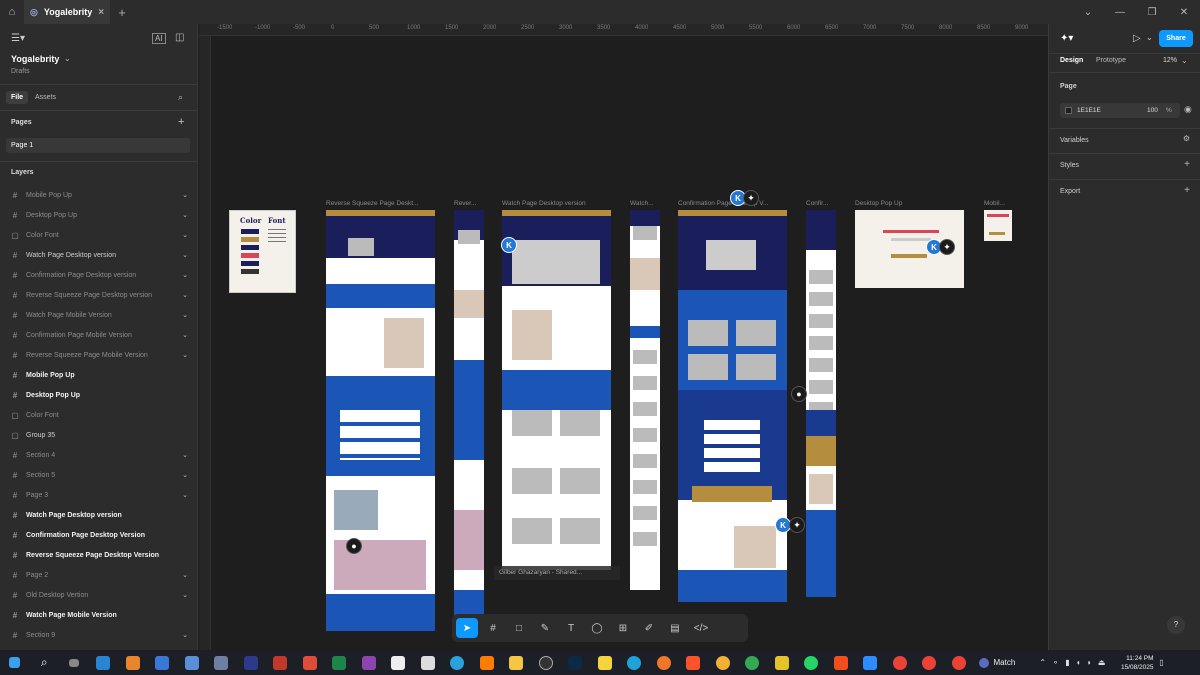  Describe the element at coordinates (99, 195) in the screenshot. I see `layer-item: # Mobile Pop Up ⌄` at that location.